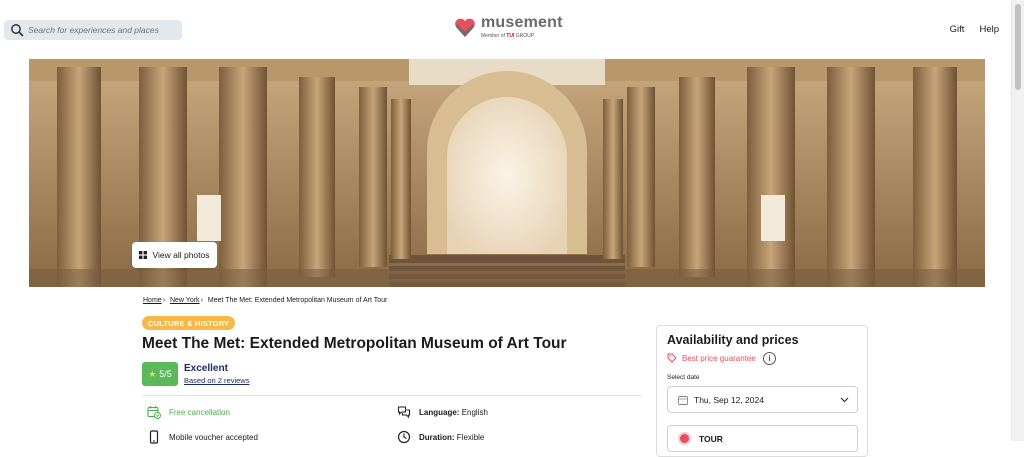  I want to click on view-all-photos-button: View all photos, so click(174, 255).